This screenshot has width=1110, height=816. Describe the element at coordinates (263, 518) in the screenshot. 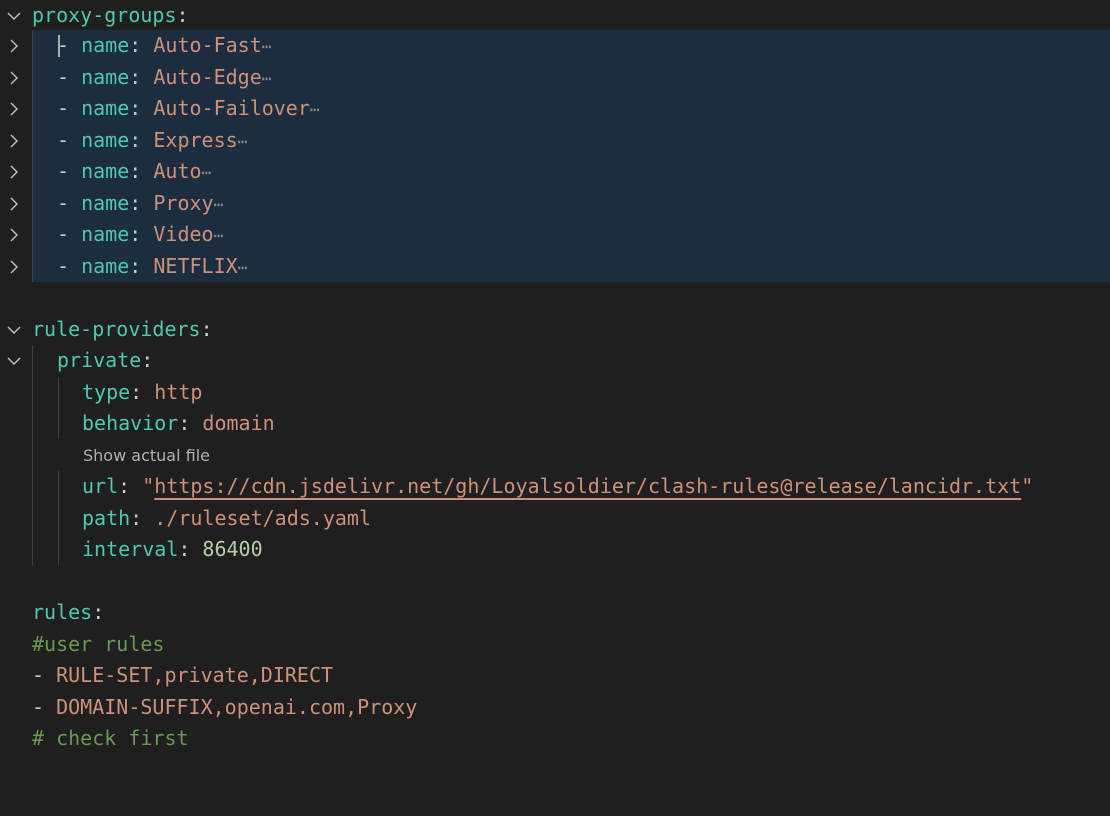

I see `yaml-value: ./ruleset/ads.yaml` at that location.